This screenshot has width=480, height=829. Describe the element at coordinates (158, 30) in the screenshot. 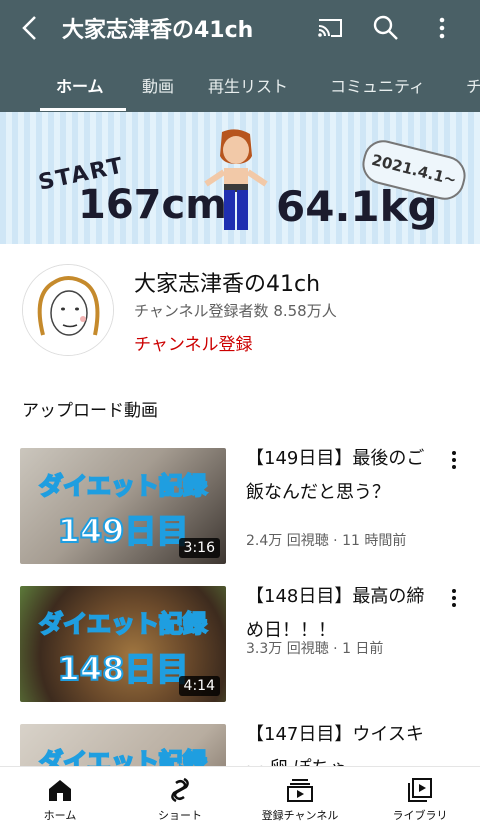

I see `channel-title: 大家志津香の41ch` at that location.